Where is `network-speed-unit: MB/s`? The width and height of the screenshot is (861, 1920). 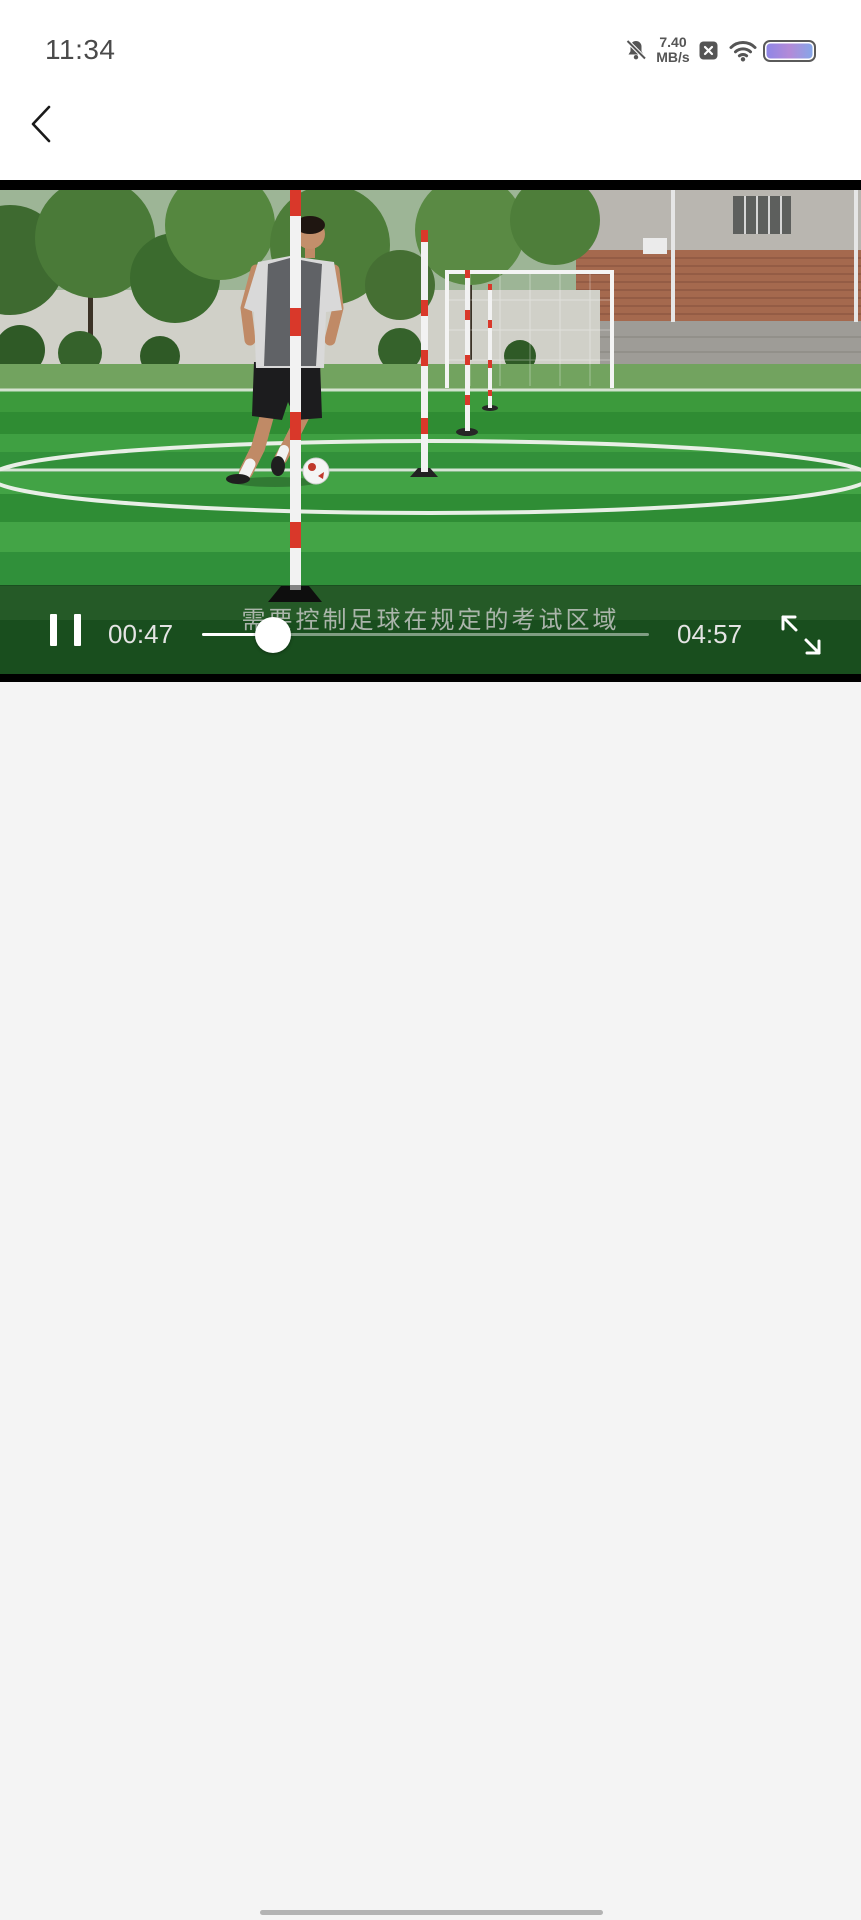 network-speed-unit: MB/s is located at coordinates (673, 57).